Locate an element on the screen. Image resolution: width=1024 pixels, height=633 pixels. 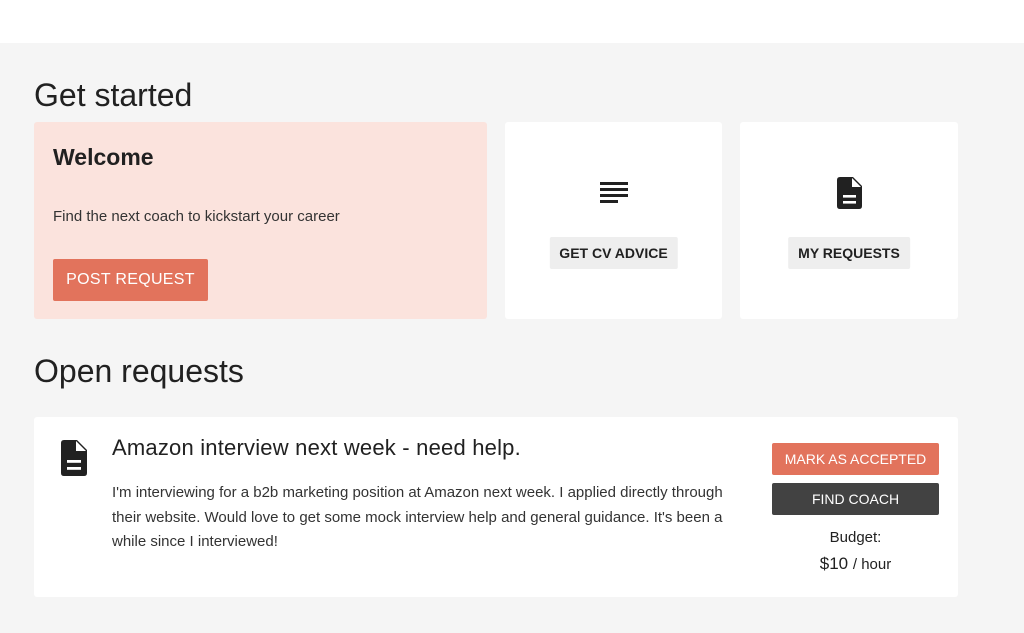
find-coach-button: FIND COACH is located at coordinates (855, 499).